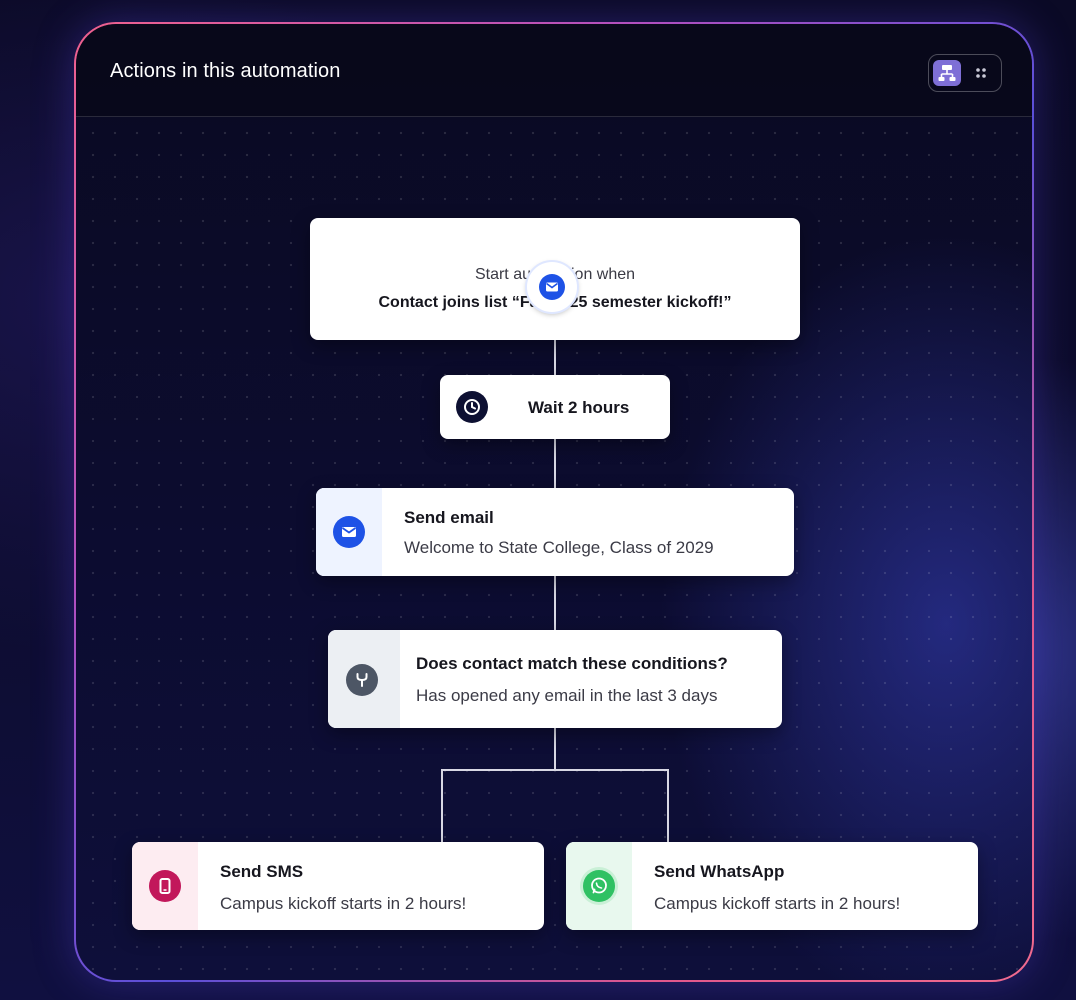  Describe the element at coordinates (965, 73) in the screenshot. I see `view-toggle` at that location.